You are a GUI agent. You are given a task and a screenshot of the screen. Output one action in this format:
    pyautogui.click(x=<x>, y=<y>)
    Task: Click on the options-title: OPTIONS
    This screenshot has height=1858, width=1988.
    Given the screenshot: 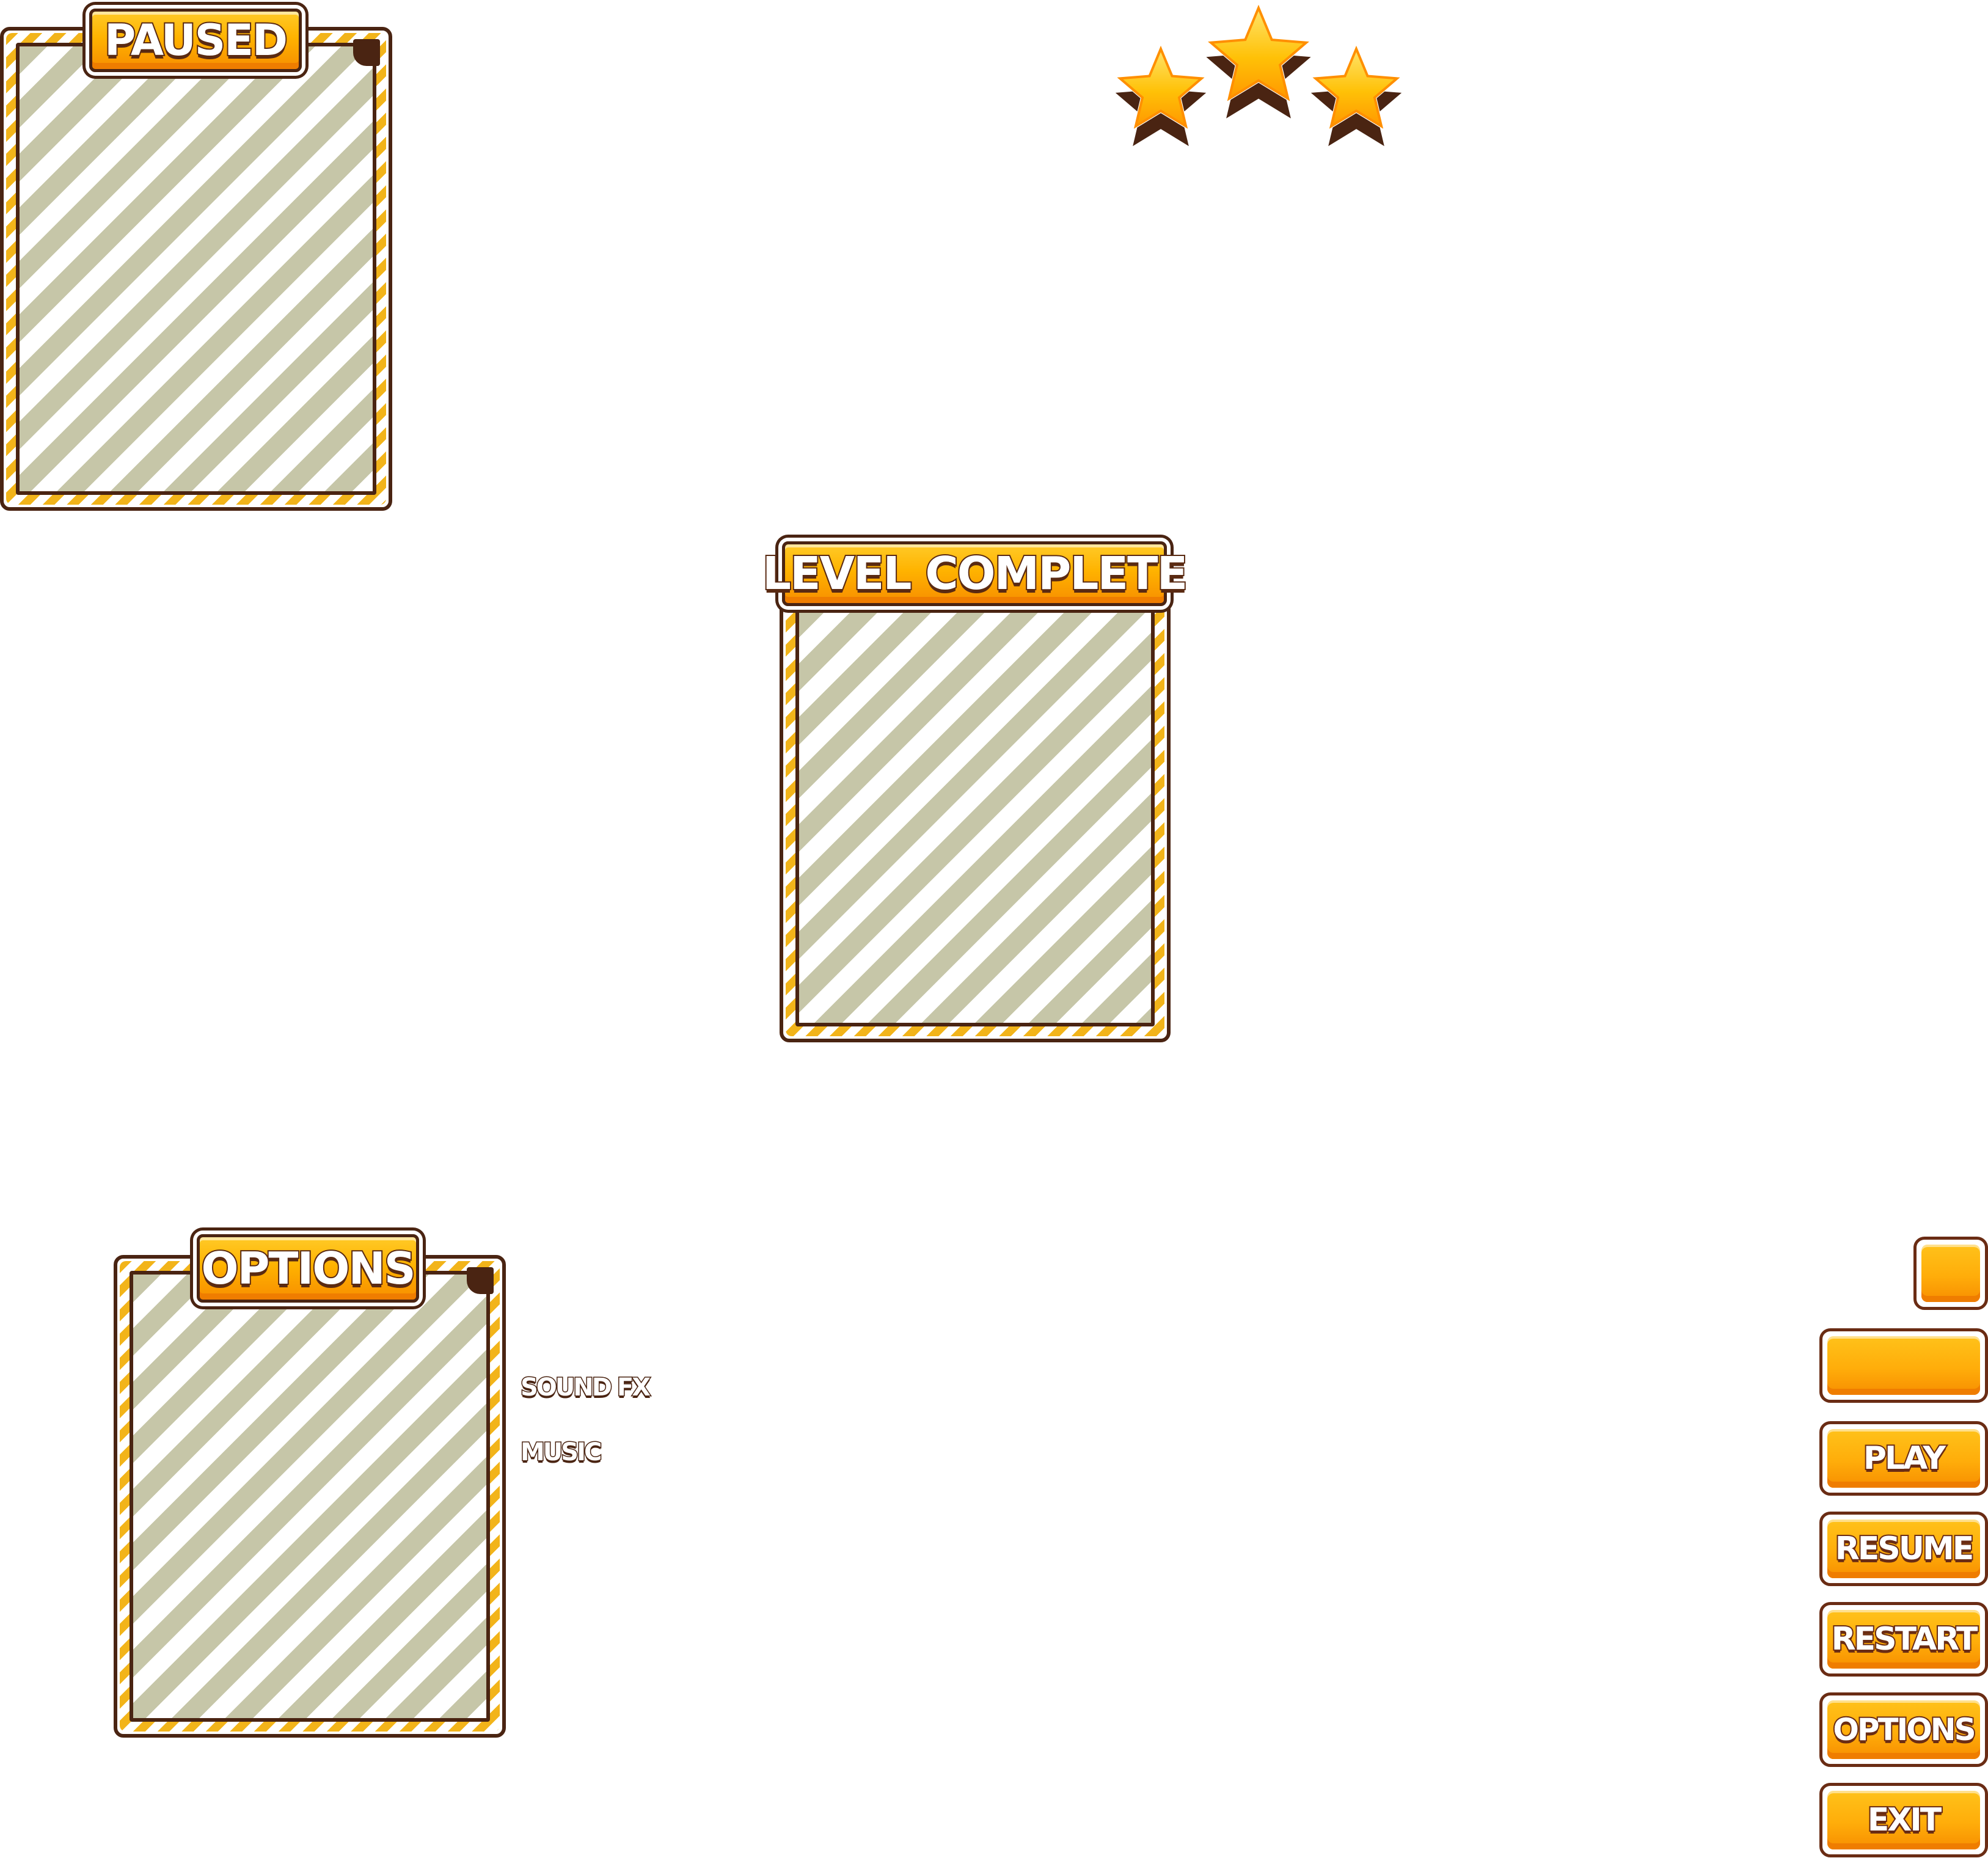 What is the action you would take?
    pyautogui.click(x=309, y=1268)
    